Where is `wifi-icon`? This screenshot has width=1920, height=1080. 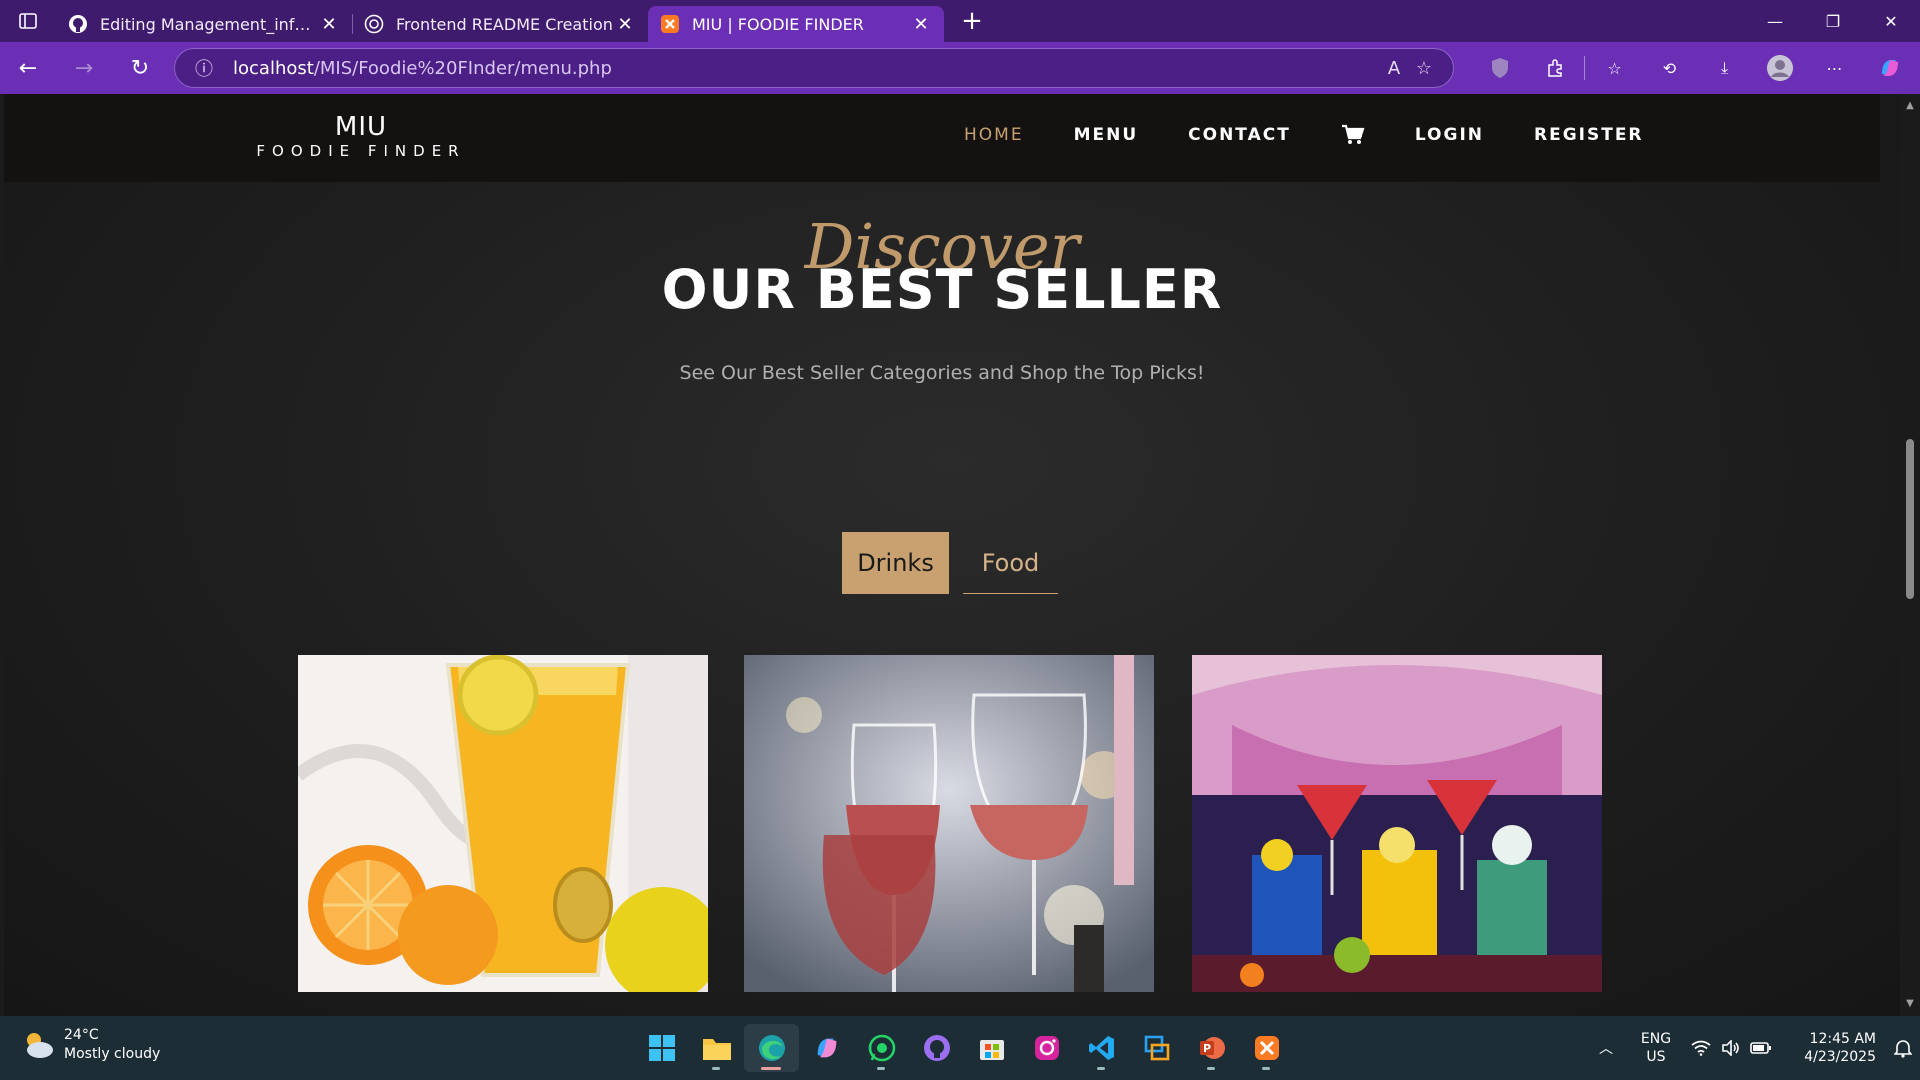 wifi-icon is located at coordinates (1701, 1048).